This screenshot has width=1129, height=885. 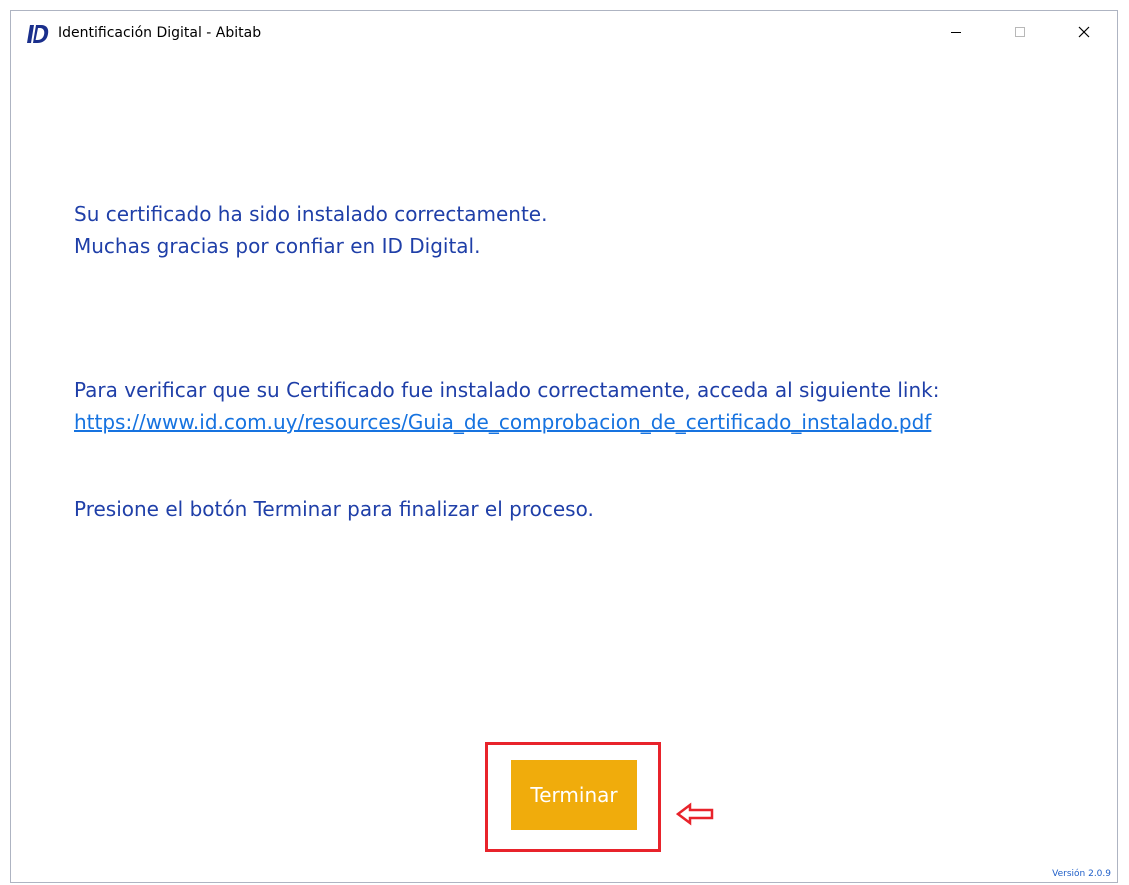 I want to click on minimize-icon, so click(x=956, y=34).